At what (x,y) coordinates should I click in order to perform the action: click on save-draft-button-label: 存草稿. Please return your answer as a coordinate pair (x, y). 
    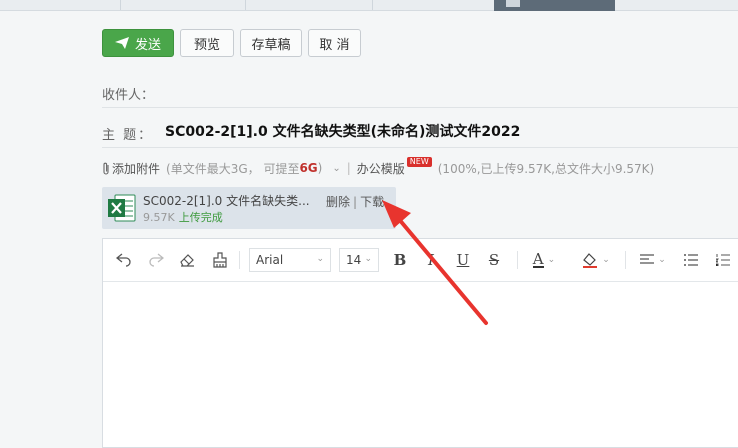
    Looking at the image, I should click on (271, 45).